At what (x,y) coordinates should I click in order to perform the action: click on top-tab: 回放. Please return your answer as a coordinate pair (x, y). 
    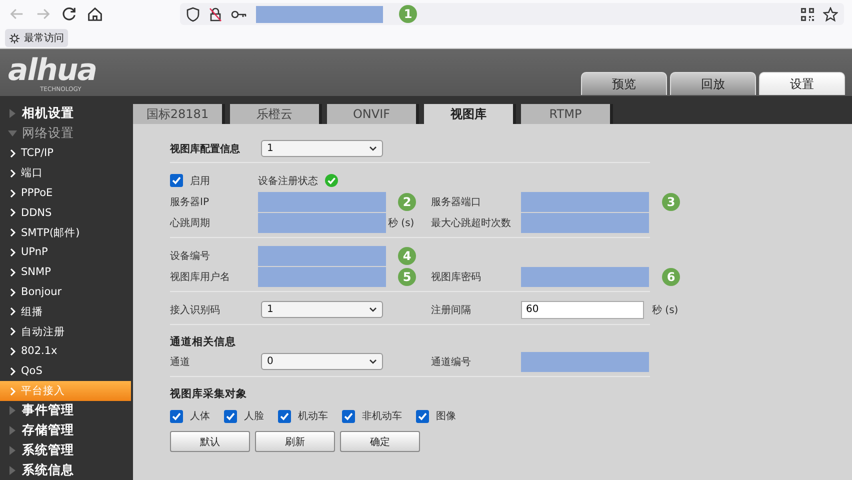
    Looking at the image, I should click on (713, 83).